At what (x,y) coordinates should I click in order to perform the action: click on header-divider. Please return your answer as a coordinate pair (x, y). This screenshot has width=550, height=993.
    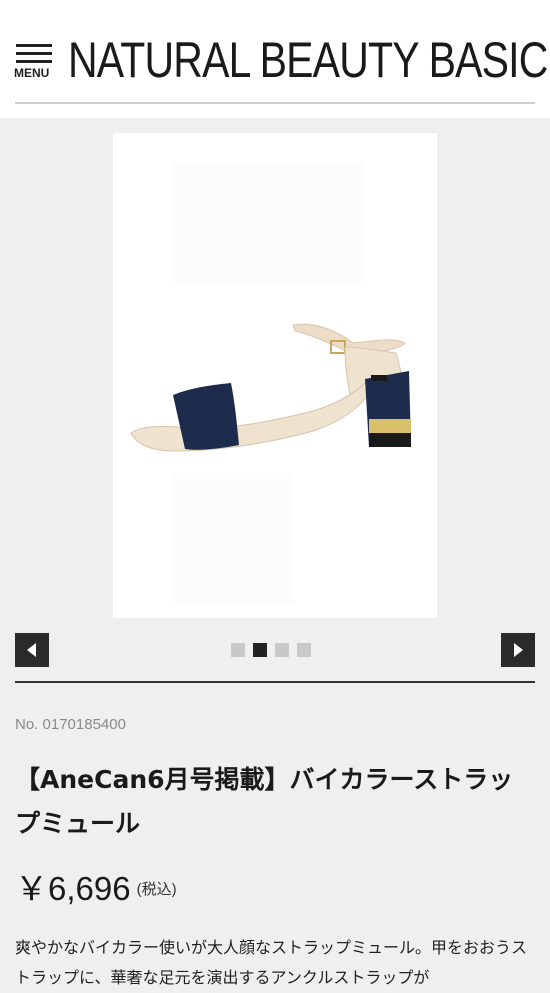
    Looking at the image, I should click on (275, 103).